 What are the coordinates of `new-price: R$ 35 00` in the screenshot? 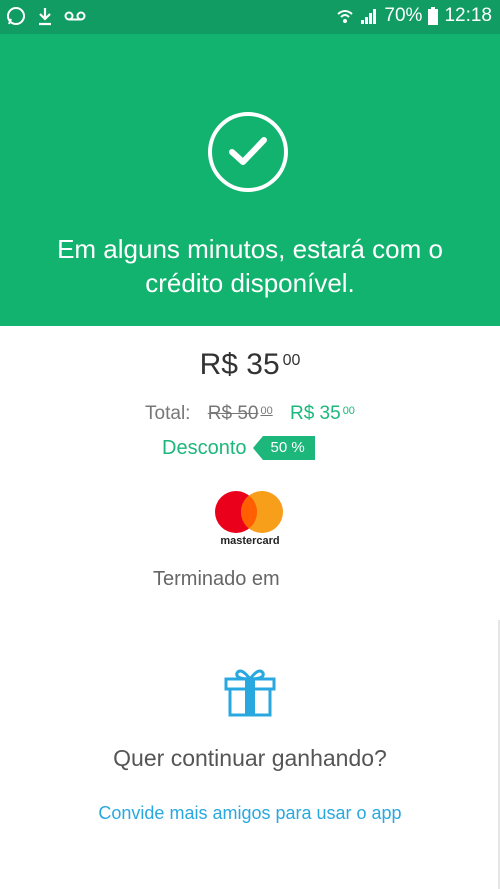 It's located at (322, 413).